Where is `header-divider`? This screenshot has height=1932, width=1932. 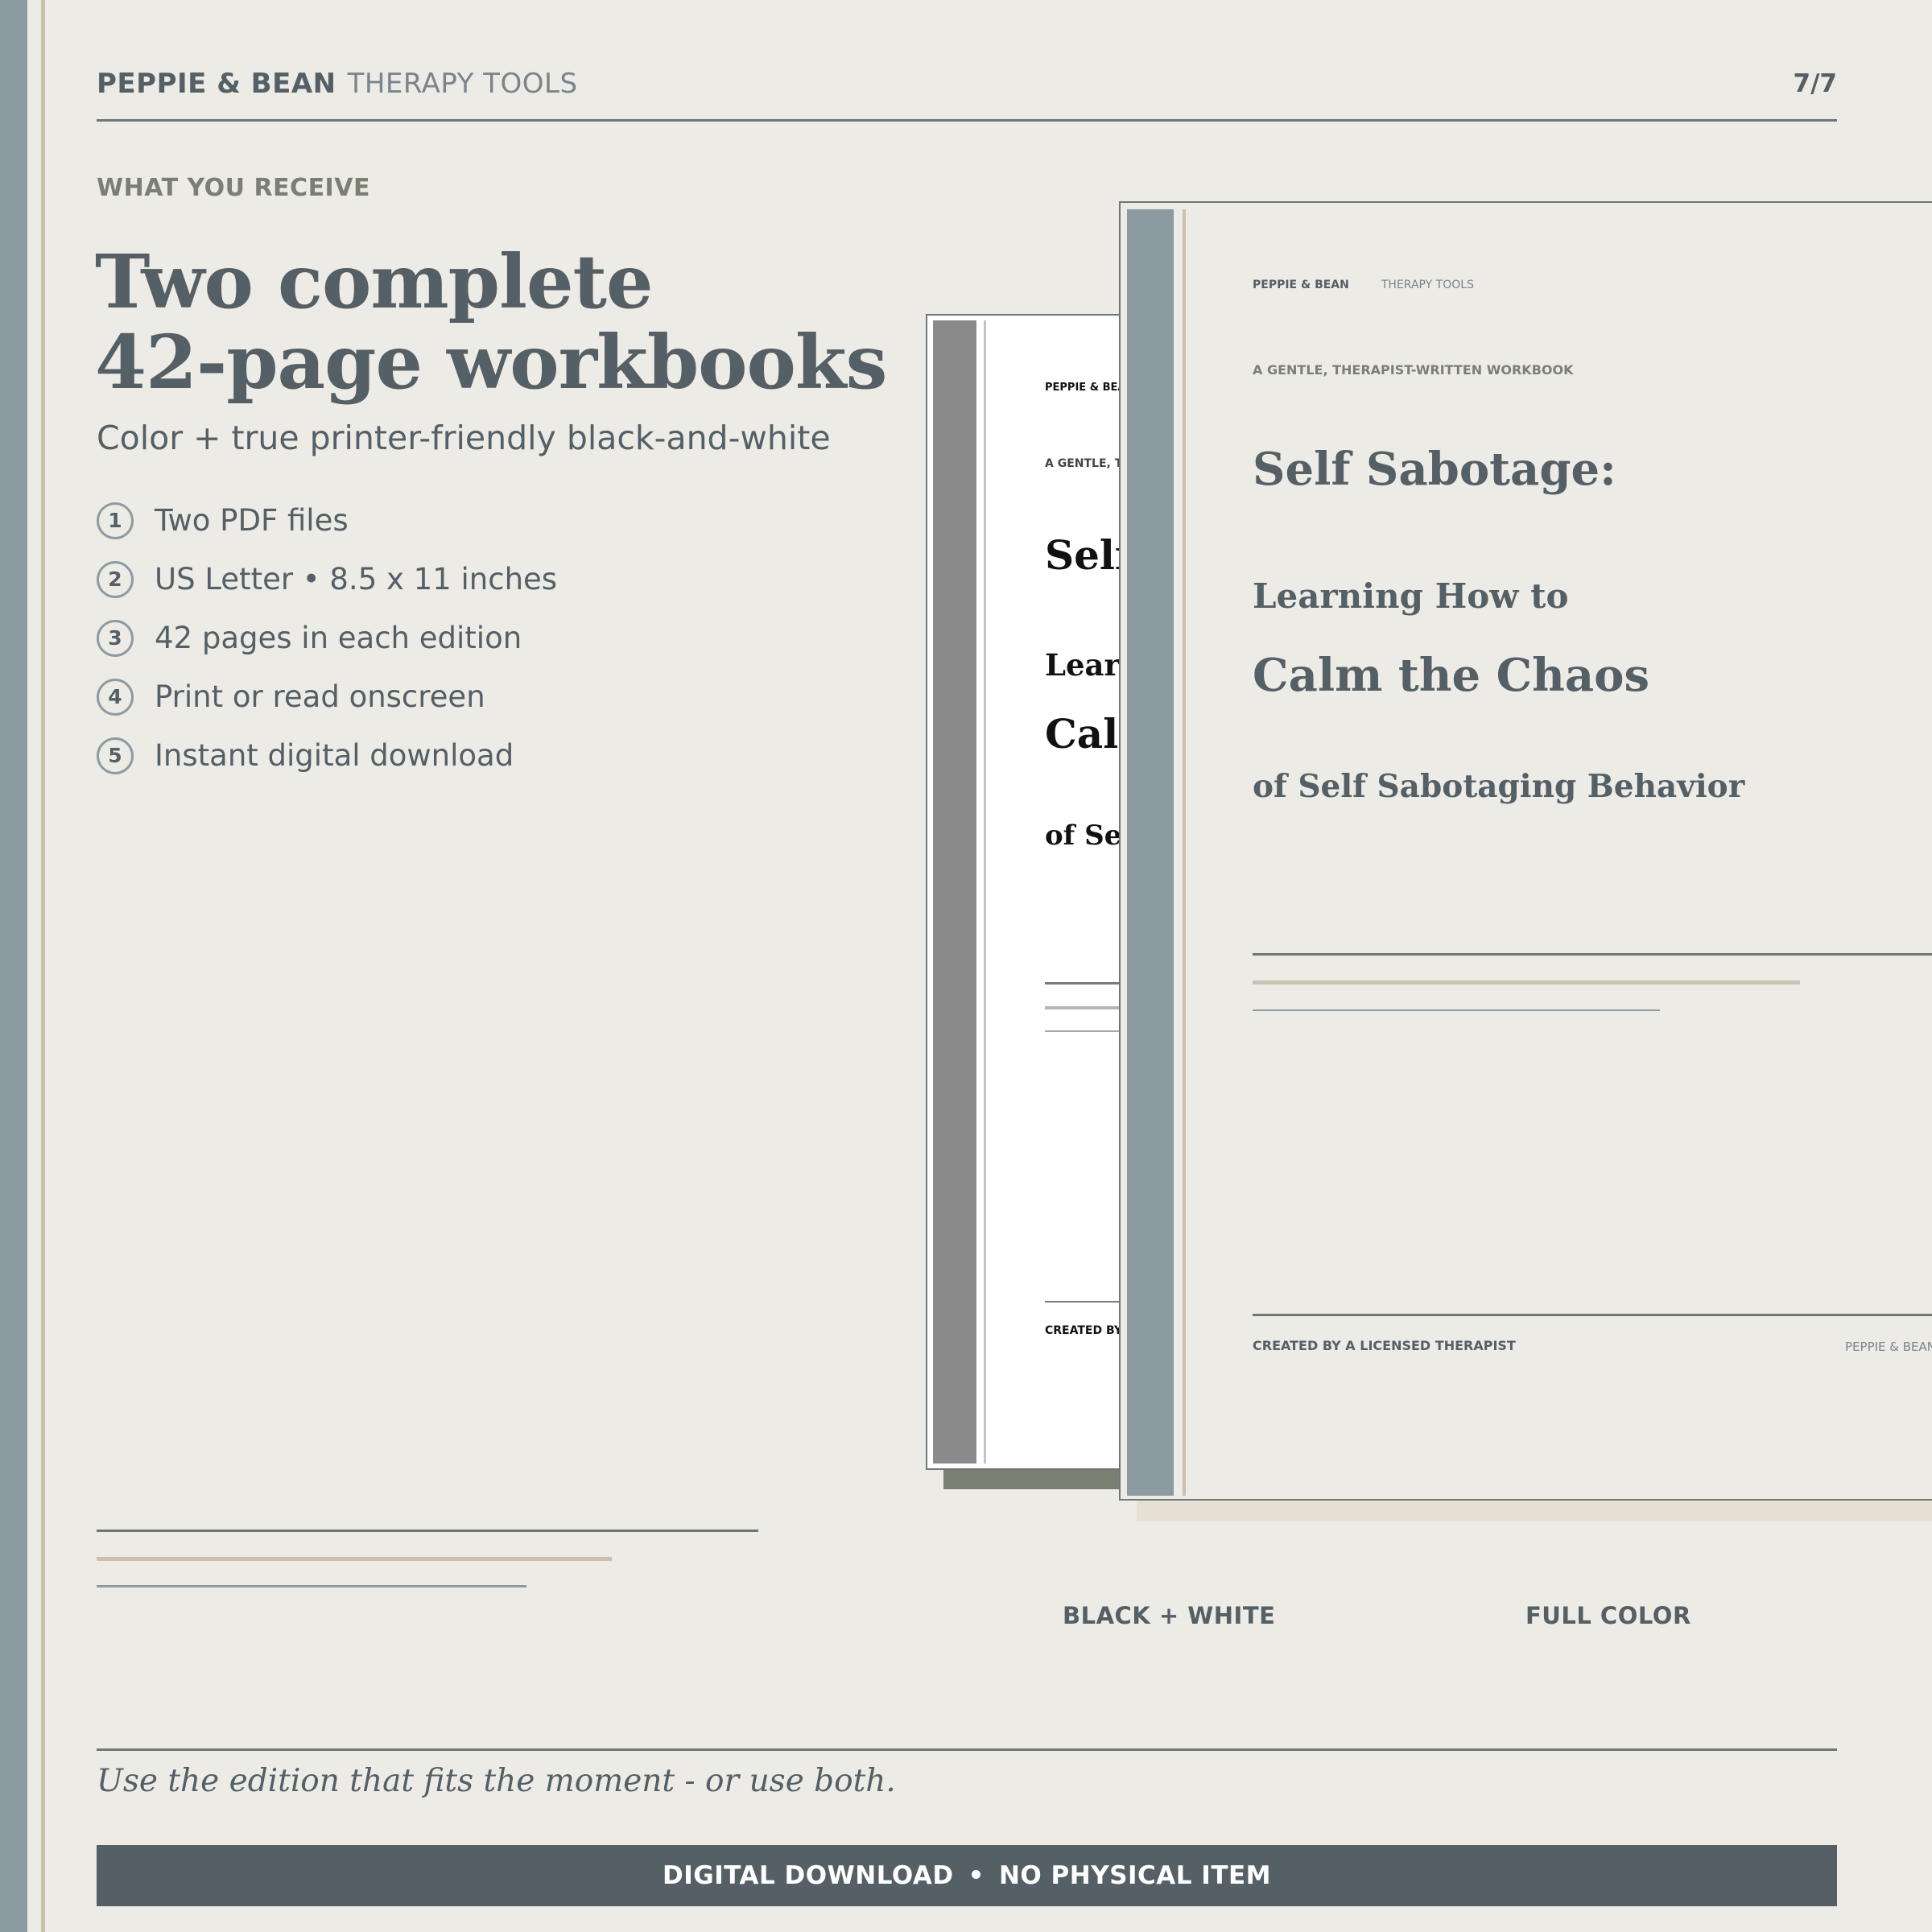
header-divider is located at coordinates (967, 121).